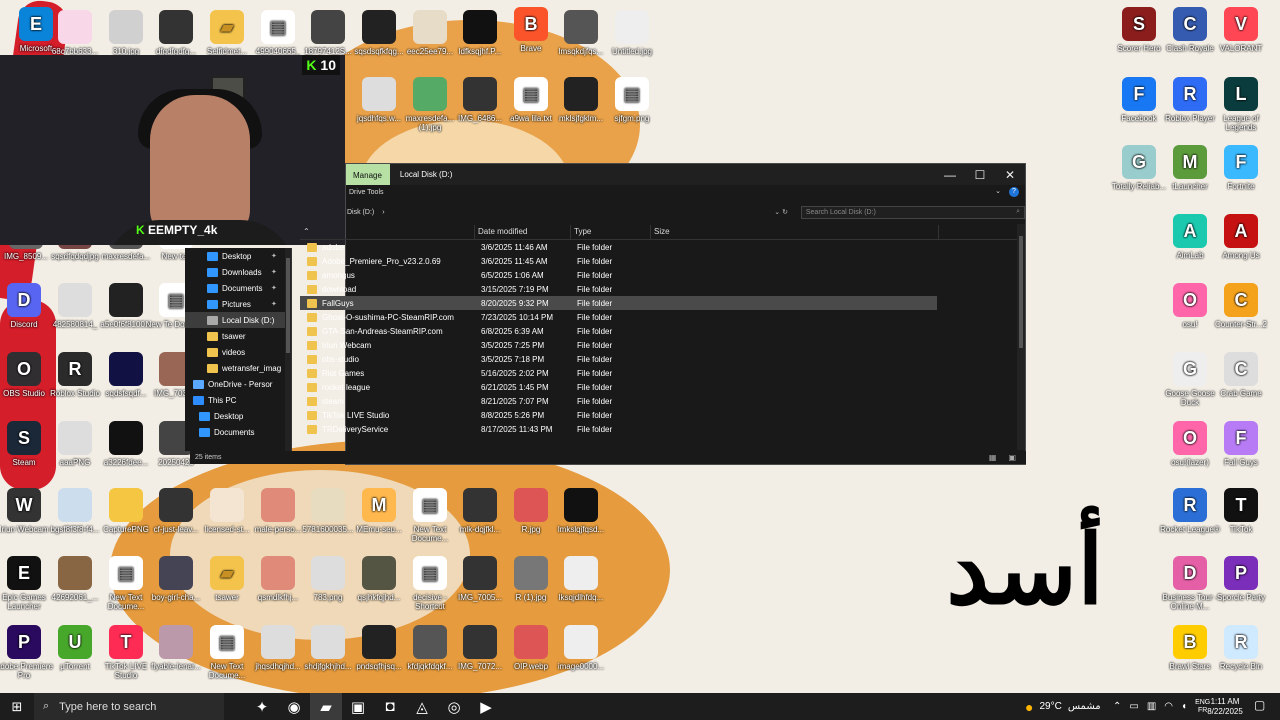  I want to click on navigation-item: tsawer, so click(238, 336).